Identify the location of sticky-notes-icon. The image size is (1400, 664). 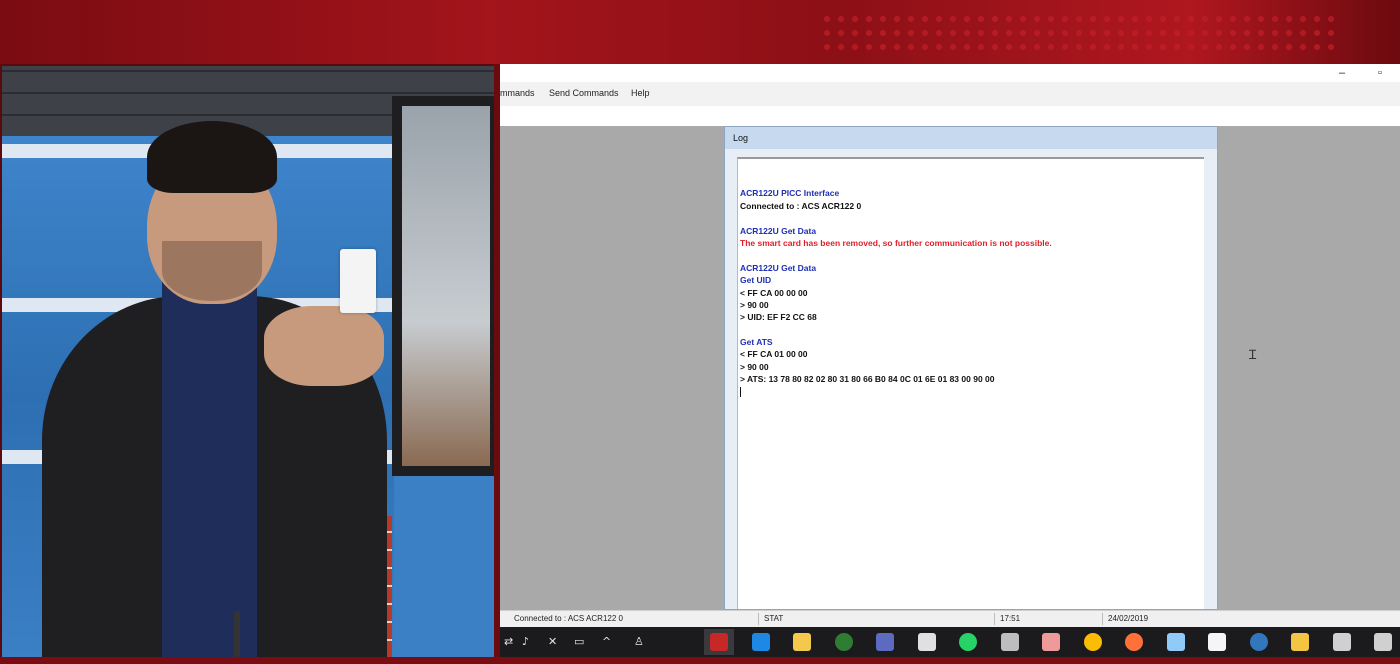
(802, 642).